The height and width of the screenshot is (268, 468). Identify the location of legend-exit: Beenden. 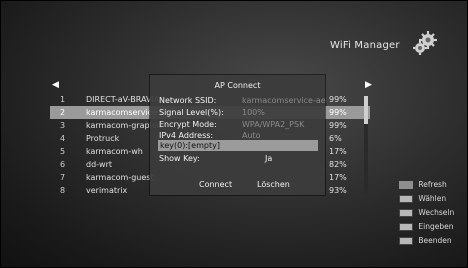
(426, 243).